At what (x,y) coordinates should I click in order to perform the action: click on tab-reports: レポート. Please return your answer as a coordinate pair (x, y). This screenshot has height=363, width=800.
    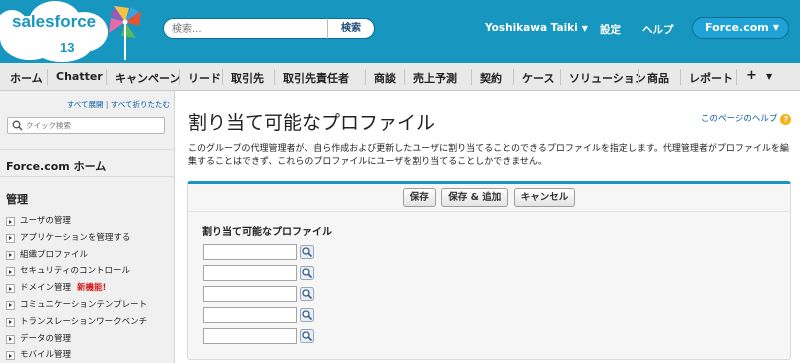
    Looking at the image, I should click on (711, 78).